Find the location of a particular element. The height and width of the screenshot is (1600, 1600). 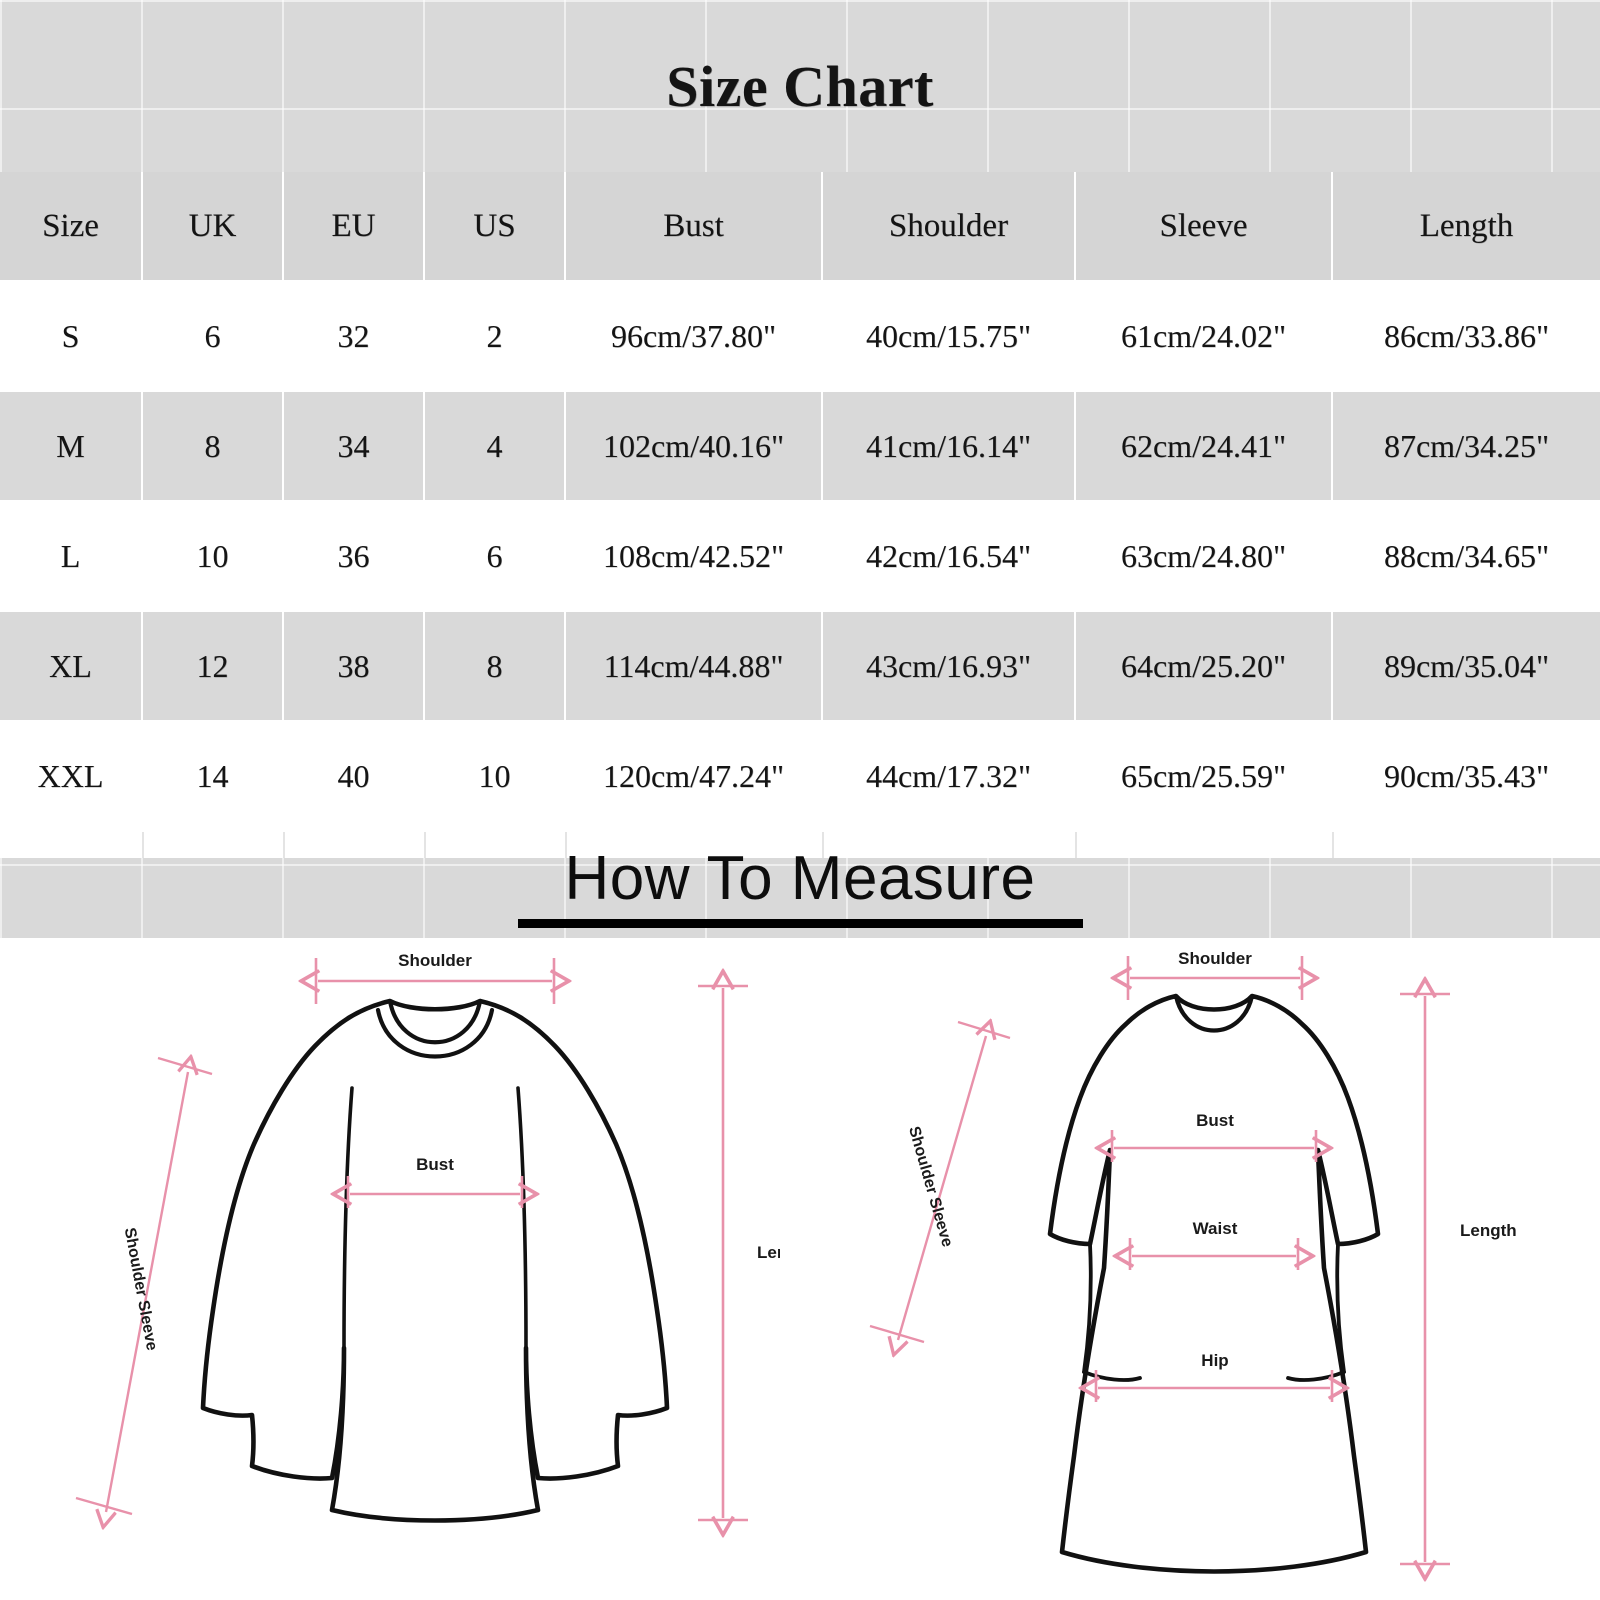

column-header-sleeve: Sleeve is located at coordinates (1204, 227).